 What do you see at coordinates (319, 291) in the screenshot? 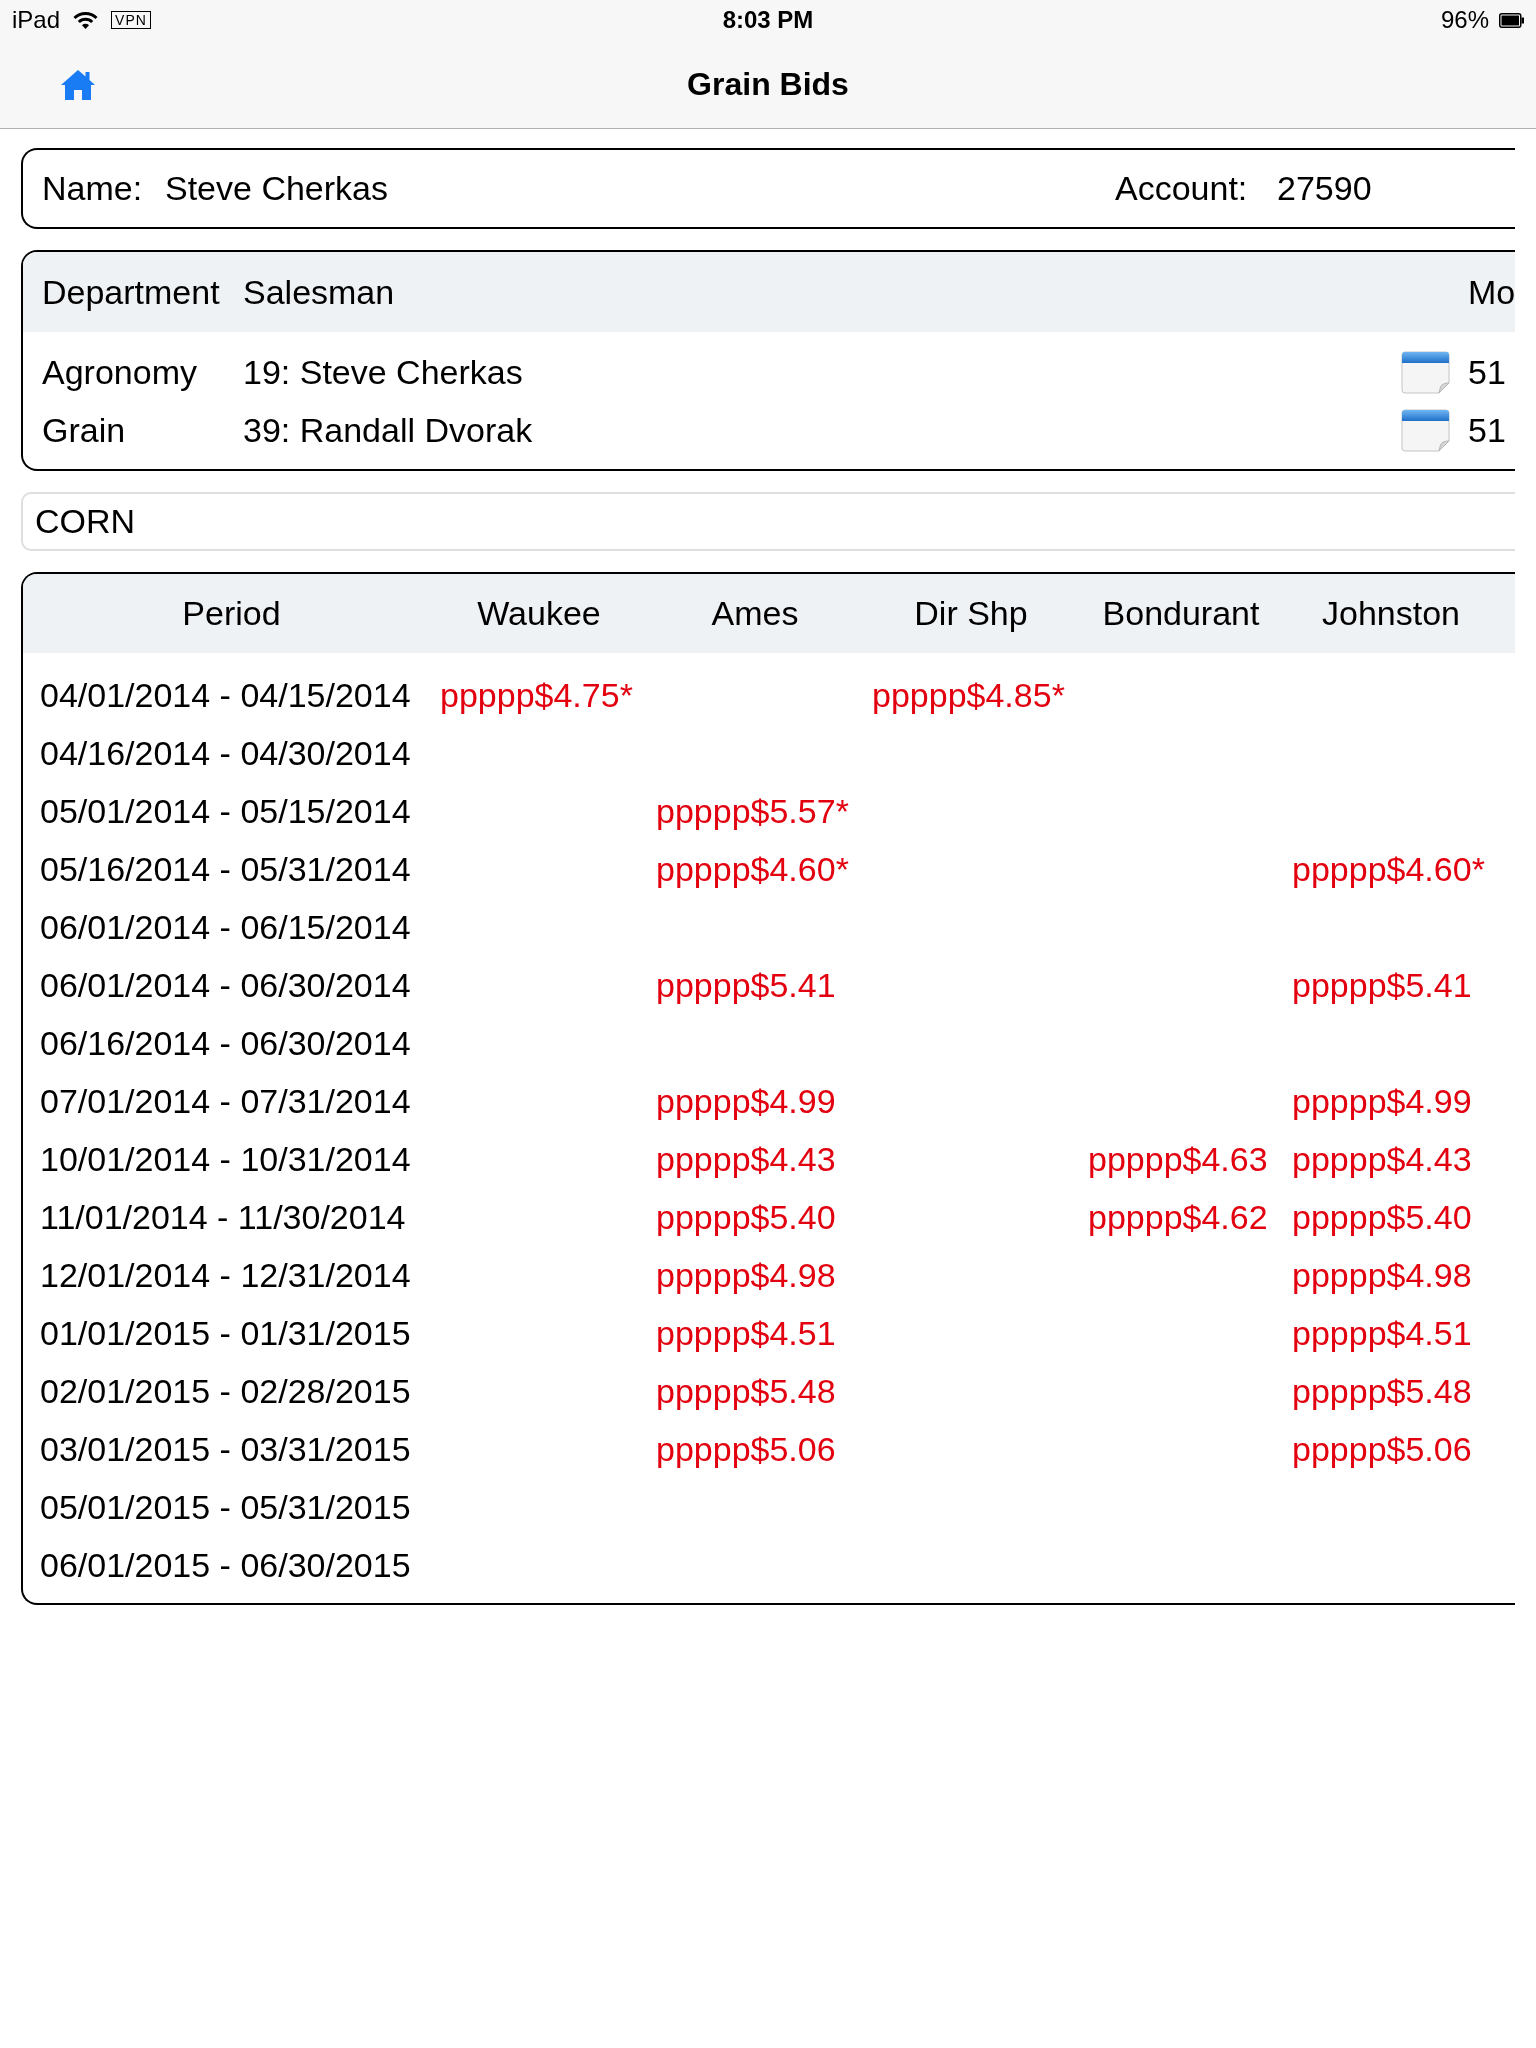
I see `column-header: Salesman` at bounding box center [319, 291].